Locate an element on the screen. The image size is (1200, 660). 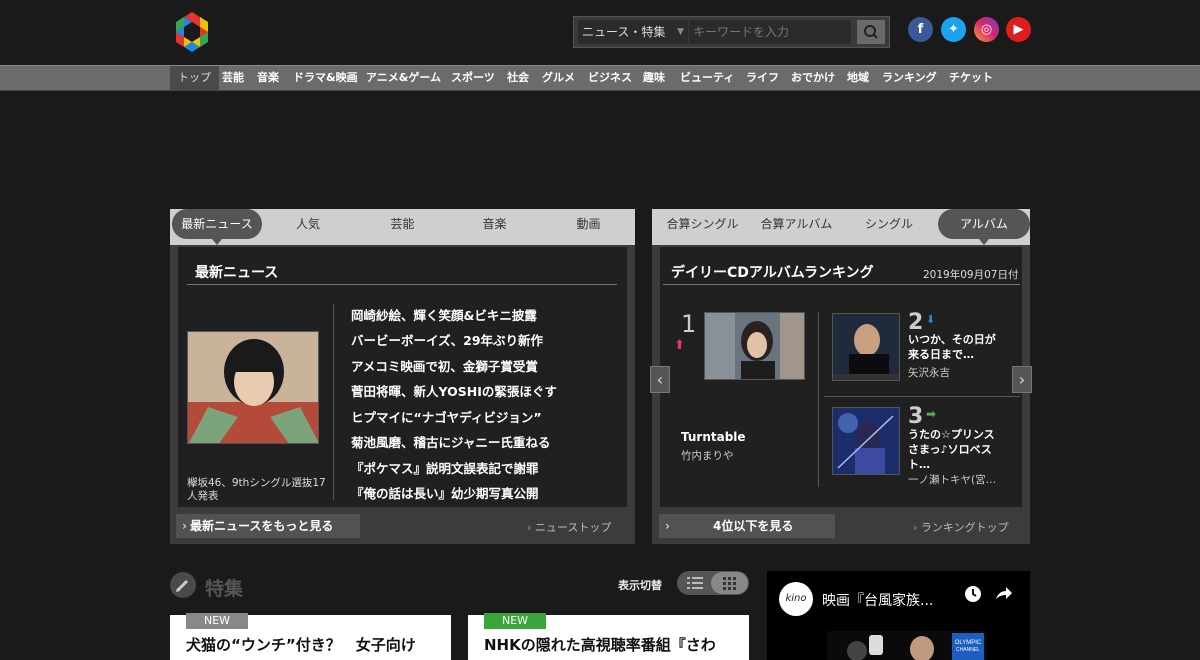
search-icon is located at coordinates (871, 32).